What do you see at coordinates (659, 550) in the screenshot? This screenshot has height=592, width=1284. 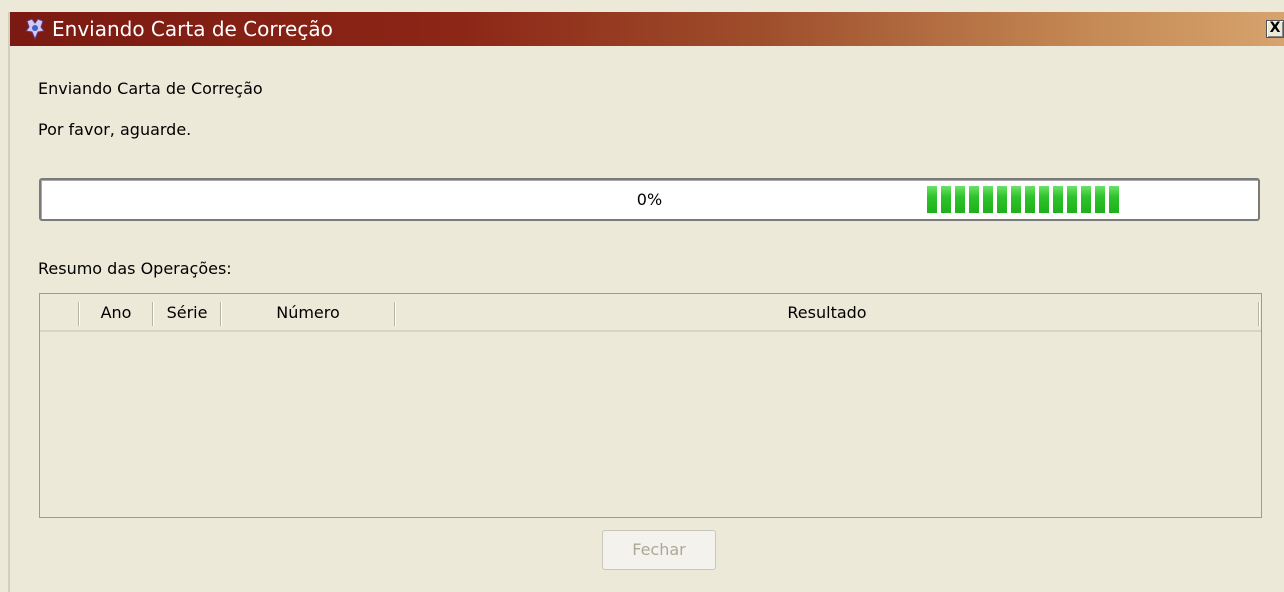 I see `fechar-button: Fechar` at bounding box center [659, 550].